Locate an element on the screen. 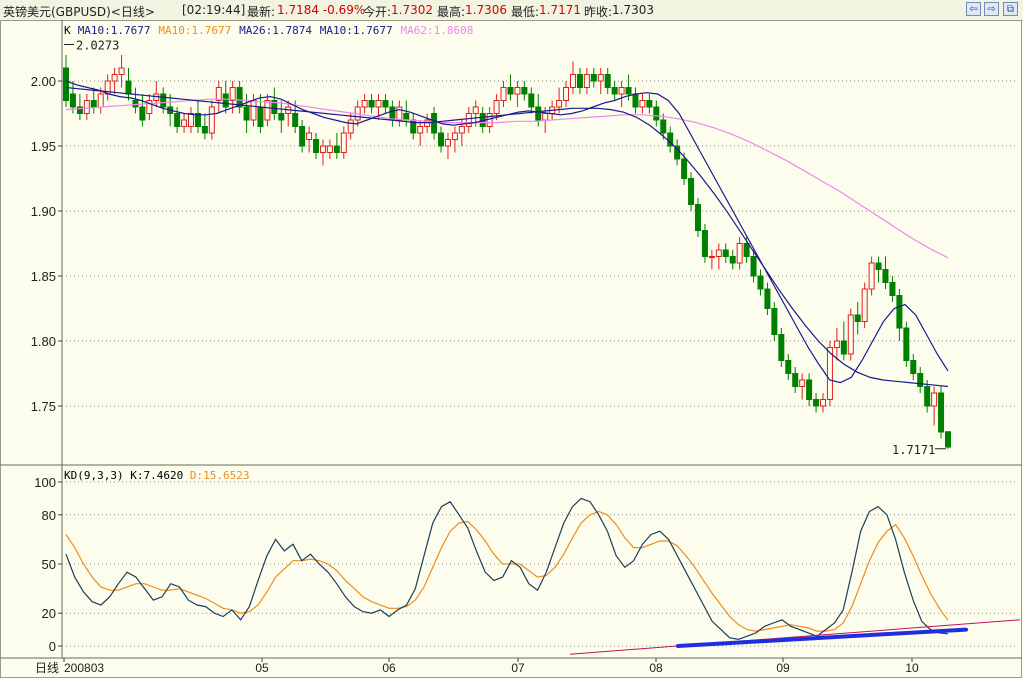 The image size is (1023, 678). restore-icon: ⧉ is located at coordinates (1010, 9).